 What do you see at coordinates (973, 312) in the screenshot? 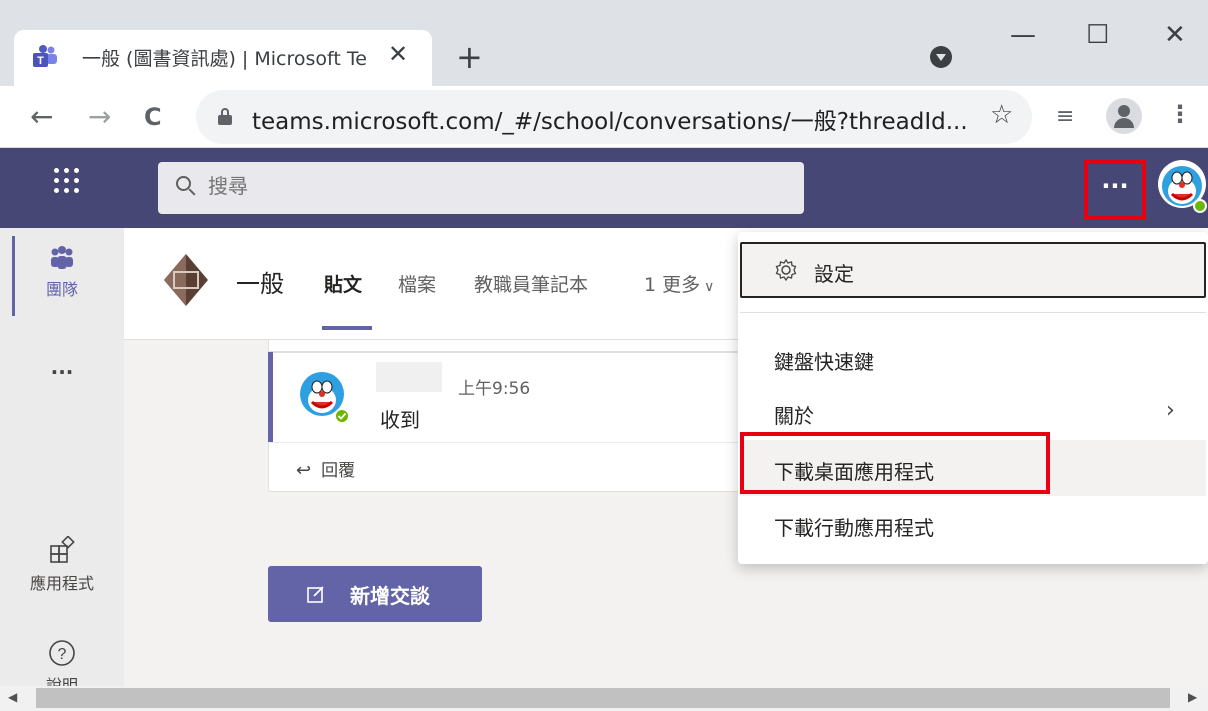
I see `menu-divider` at bounding box center [973, 312].